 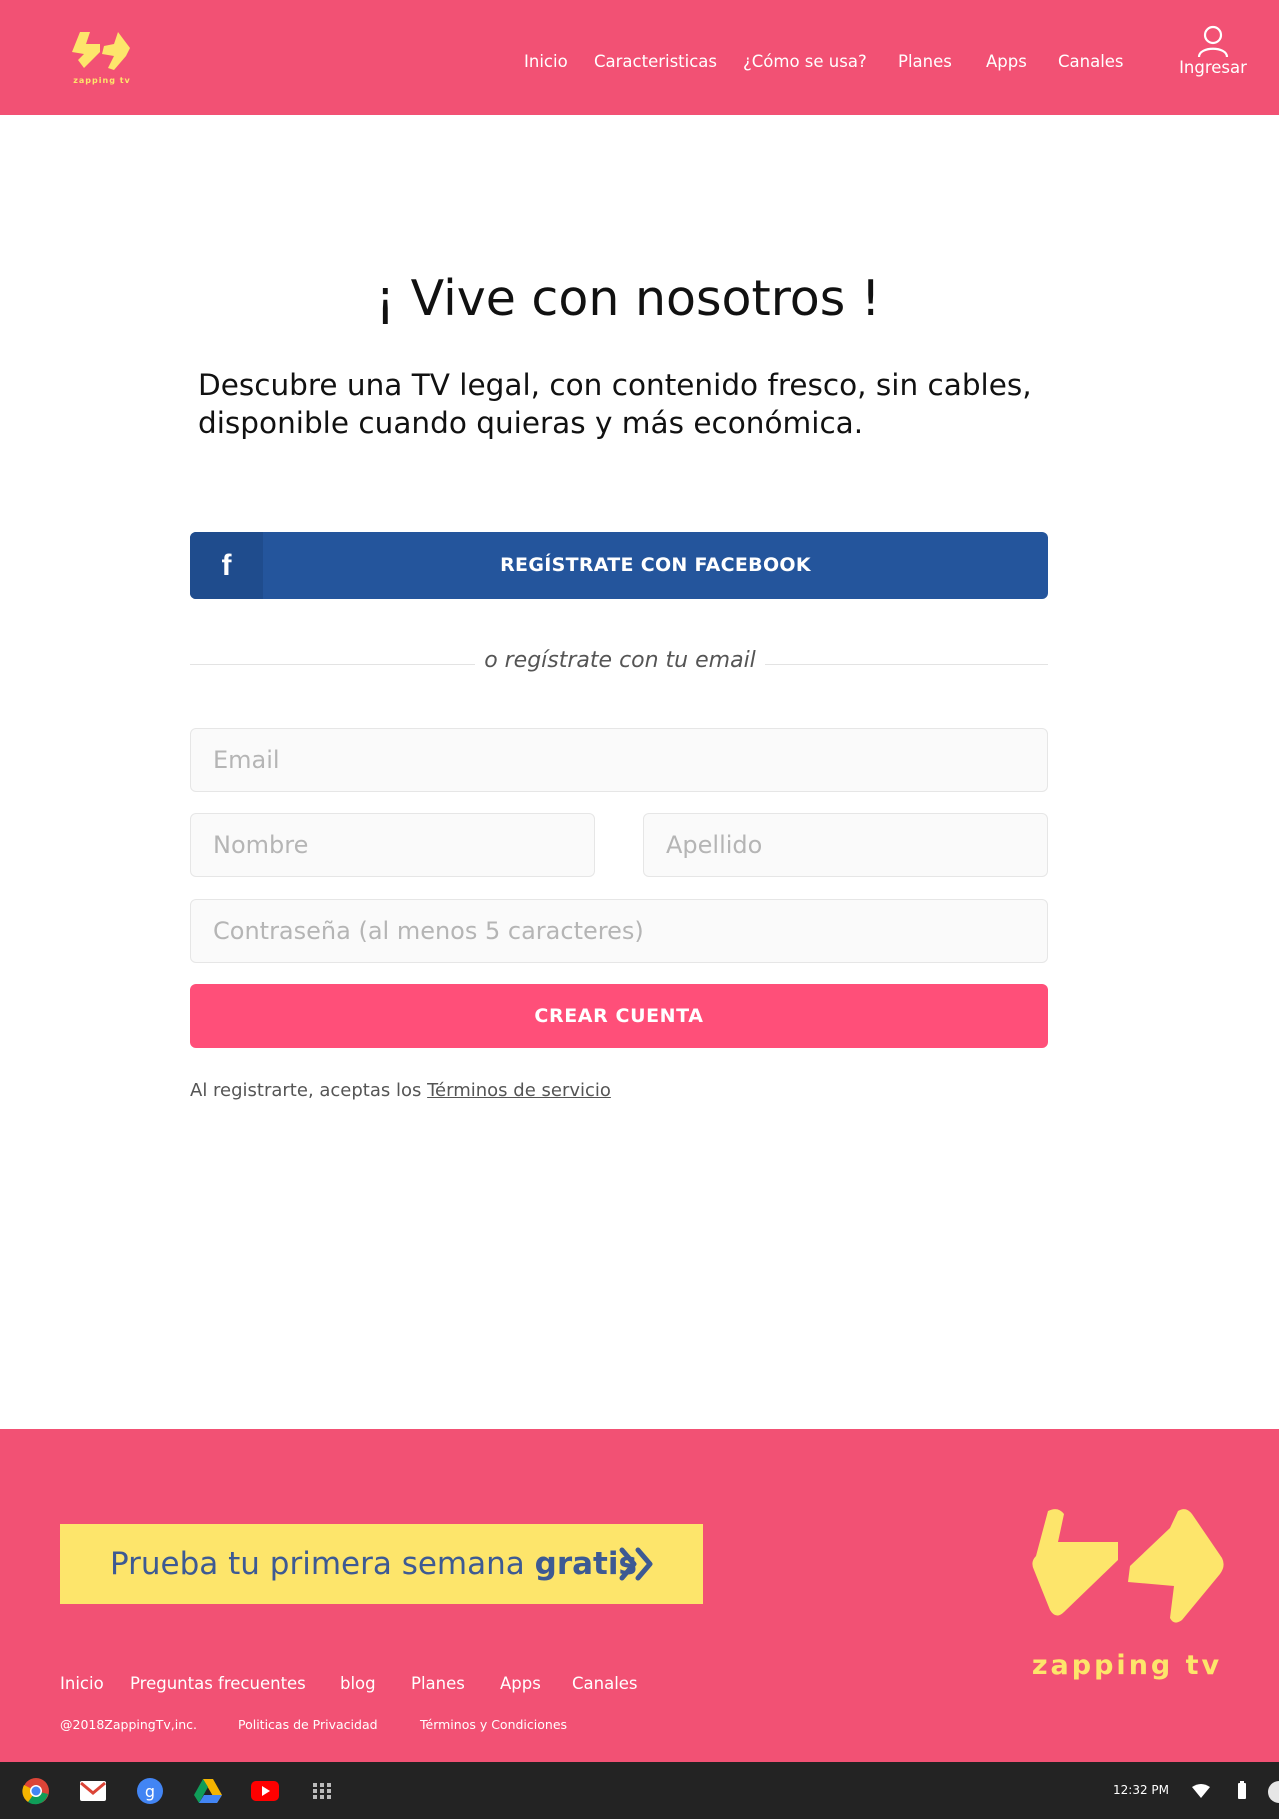 I want to click on launcher-icon, so click(x=322, y=1791).